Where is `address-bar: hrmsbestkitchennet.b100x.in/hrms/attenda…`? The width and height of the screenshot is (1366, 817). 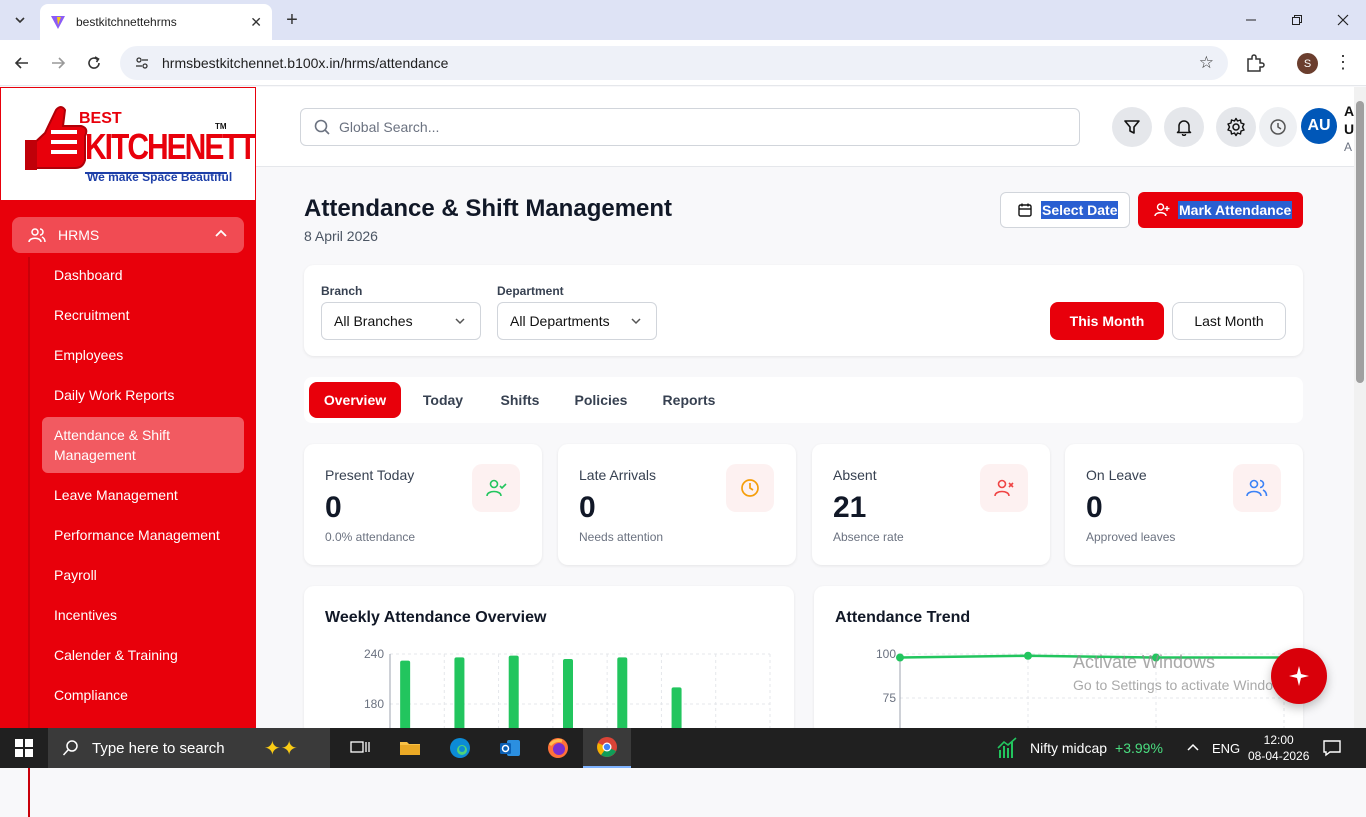 address-bar: hrmsbestkitchennet.b100x.in/hrms/attenda… is located at coordinates (674, 63).